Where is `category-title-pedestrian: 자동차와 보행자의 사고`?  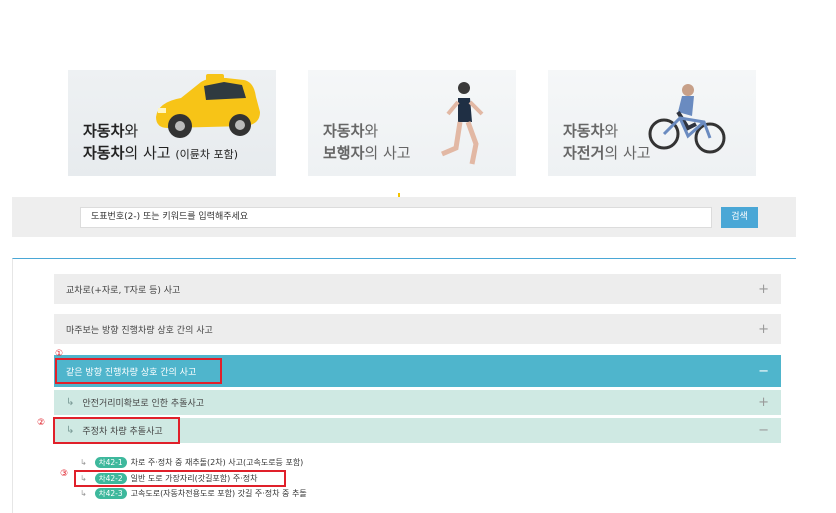 category-title-pedestrian: 자동차와 보행자의 사고 is located at coordinates (367, 142).